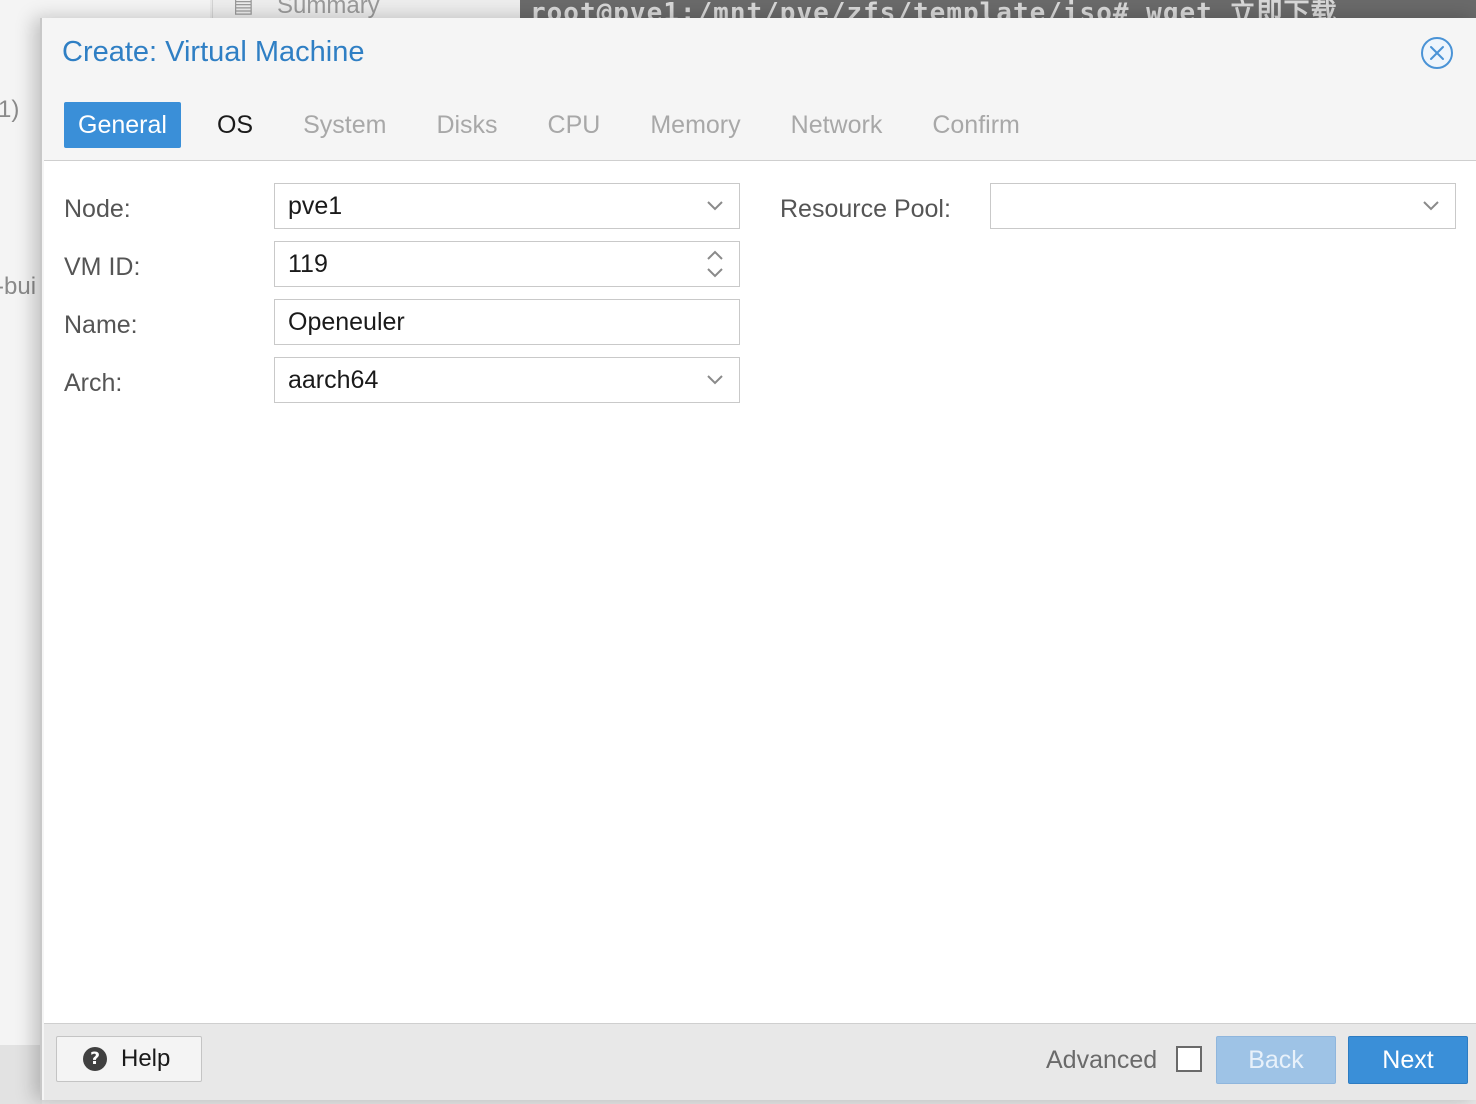 The width and height of the screenshot is (1476, 1104). What do you see at coordinates (102, 267) in the screenshot?
I see `vmid-label: VM ID:` at bounding box center [102, 267].